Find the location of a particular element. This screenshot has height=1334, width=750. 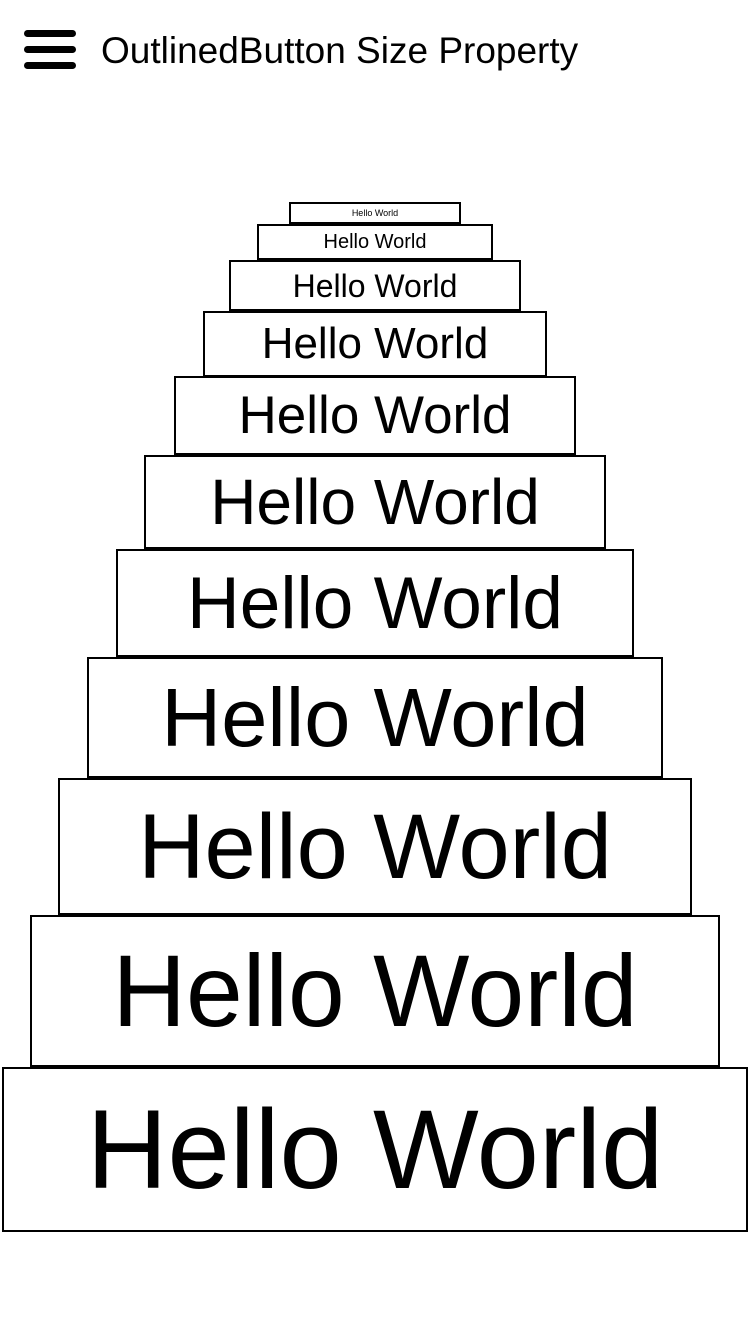

menu-button is located at coordinates (50, 50).